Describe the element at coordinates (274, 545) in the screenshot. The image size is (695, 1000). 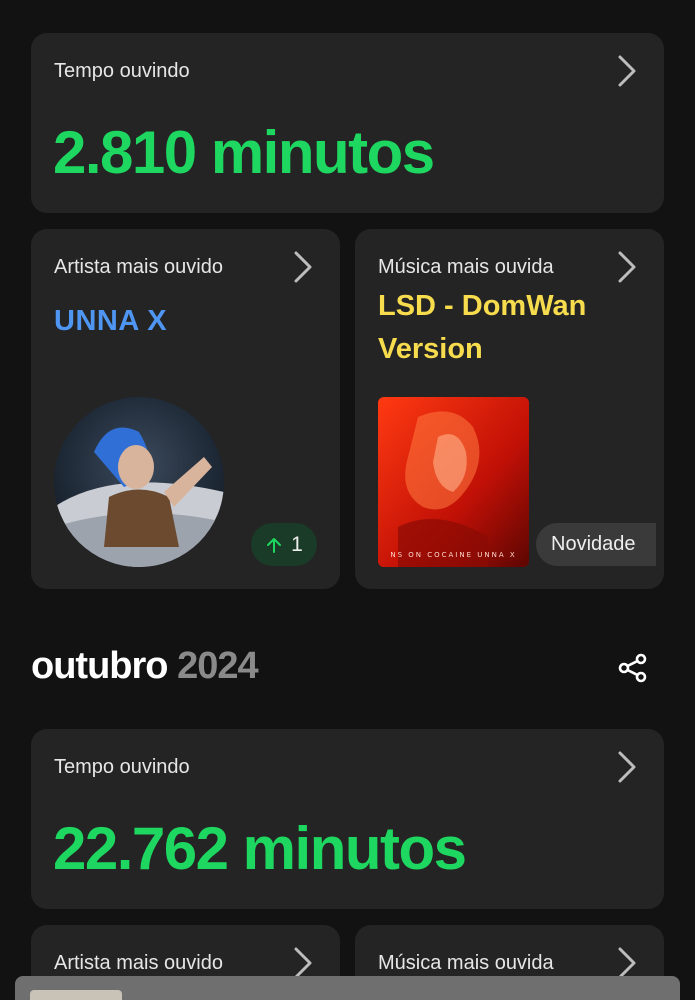
I see `arrow-up-icon` at that location.